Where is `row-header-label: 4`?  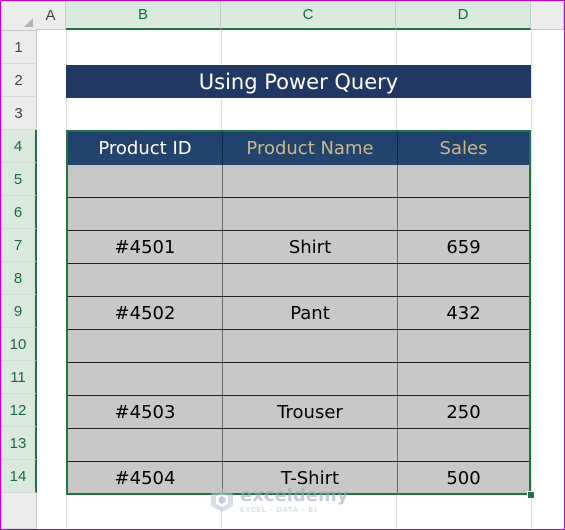 row-header-label: 4 is located at coordinates (18, 146).